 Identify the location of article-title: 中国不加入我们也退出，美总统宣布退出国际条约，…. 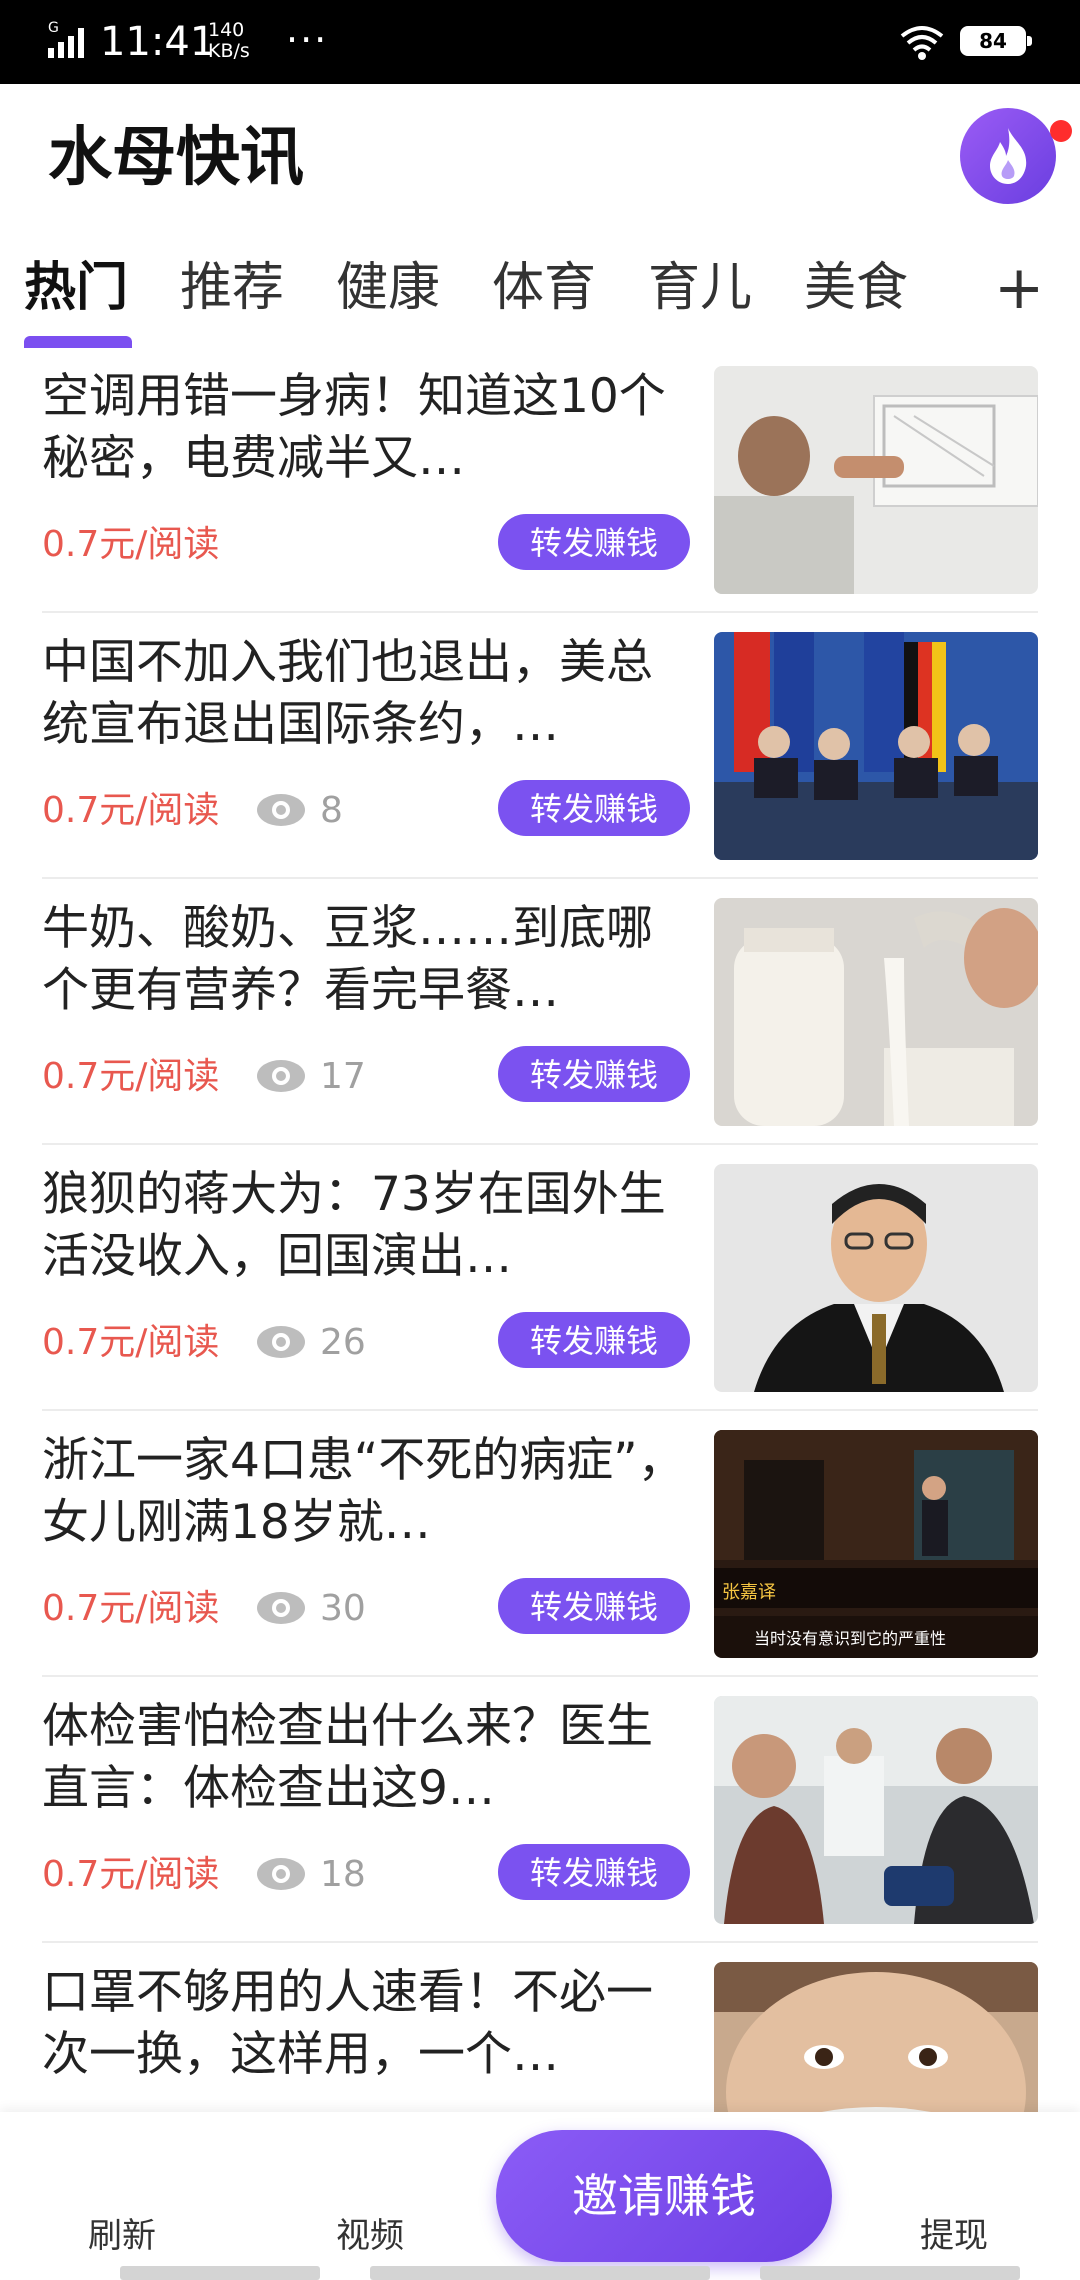
(367, 694).